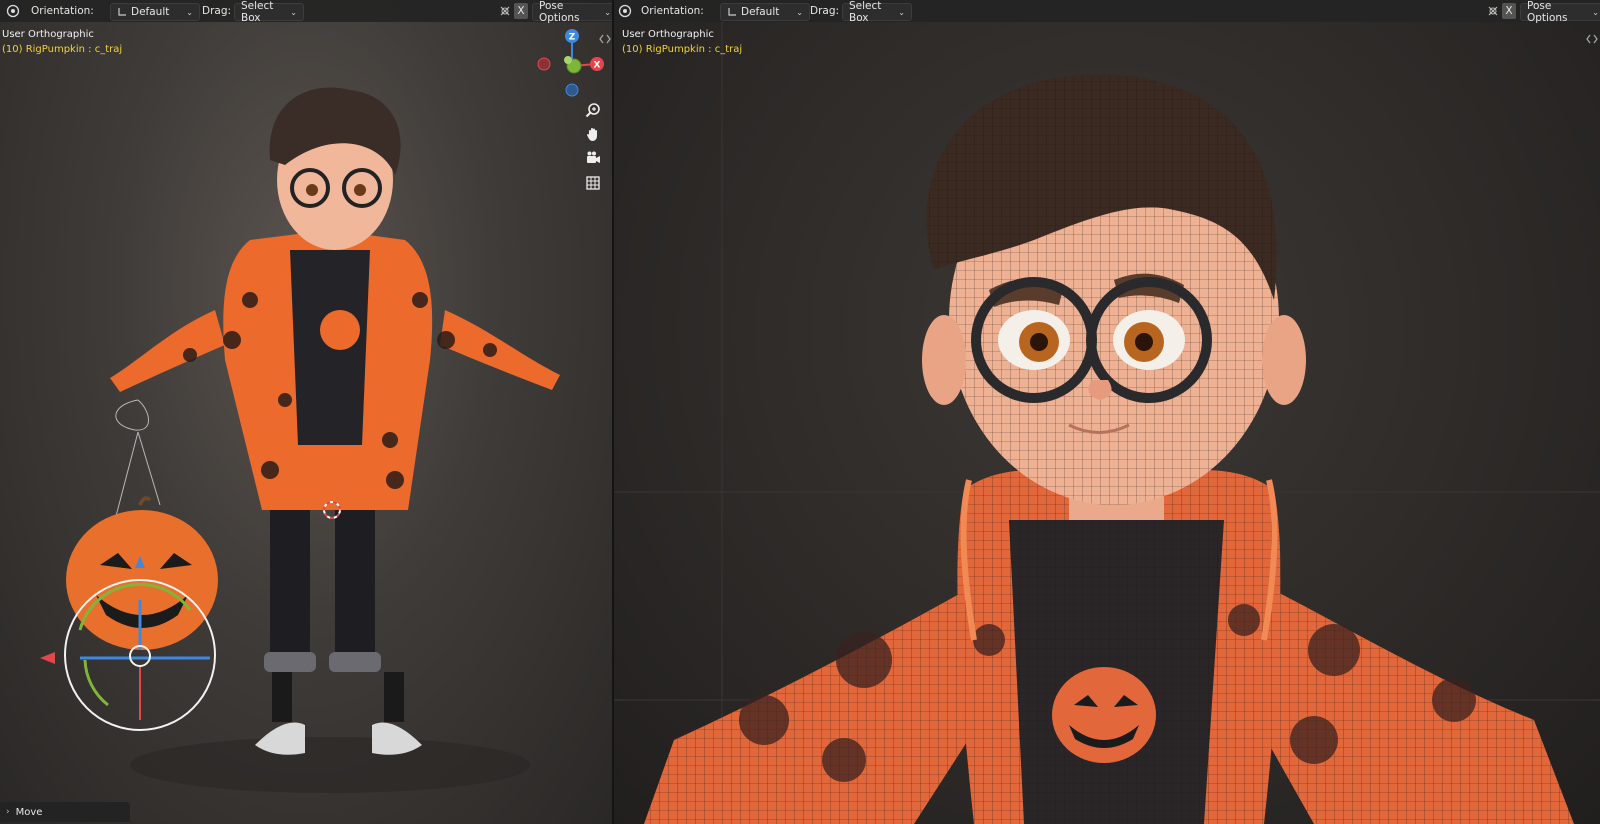 This screenshot has width=1600, height=824. What do you see at coordinates (65, 812) in the screenshot?
I see `last-operator-panel: › Move` at bounding box center [65, 812].